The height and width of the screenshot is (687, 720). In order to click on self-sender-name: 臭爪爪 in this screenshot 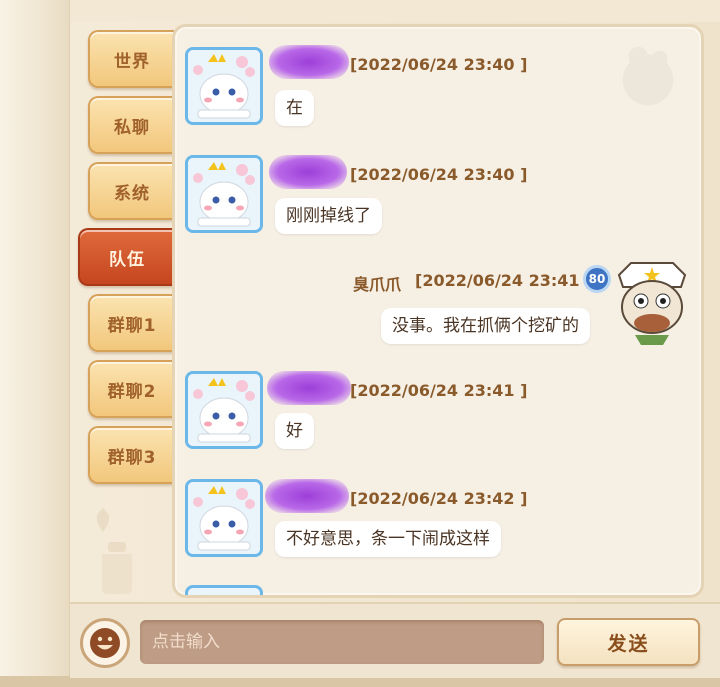, I will do `click(377, 284)`.